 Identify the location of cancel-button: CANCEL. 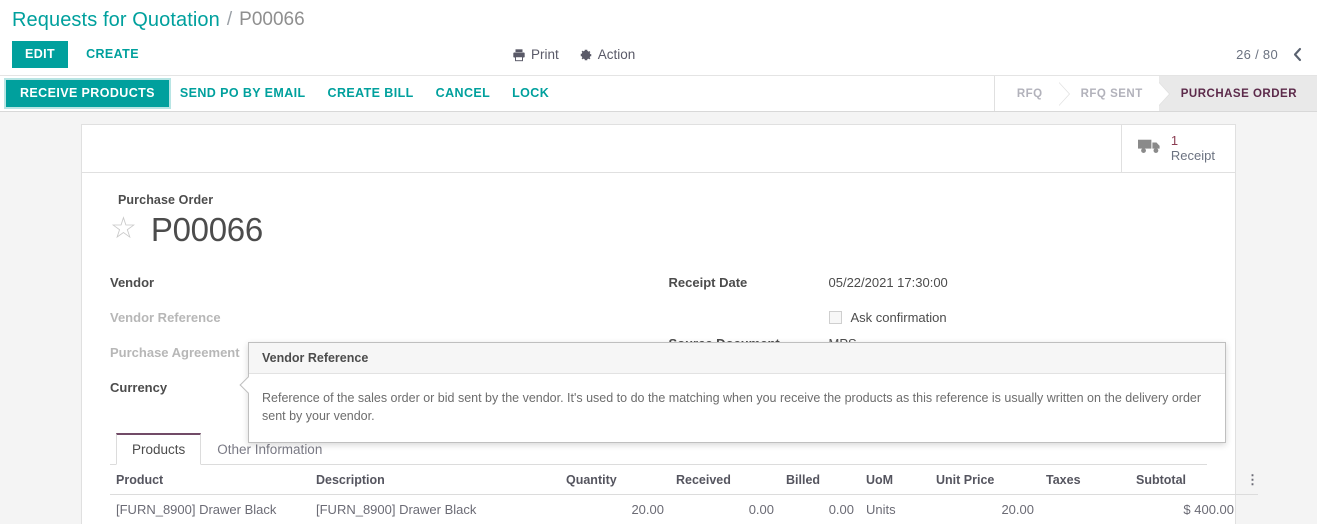
(463, 93).